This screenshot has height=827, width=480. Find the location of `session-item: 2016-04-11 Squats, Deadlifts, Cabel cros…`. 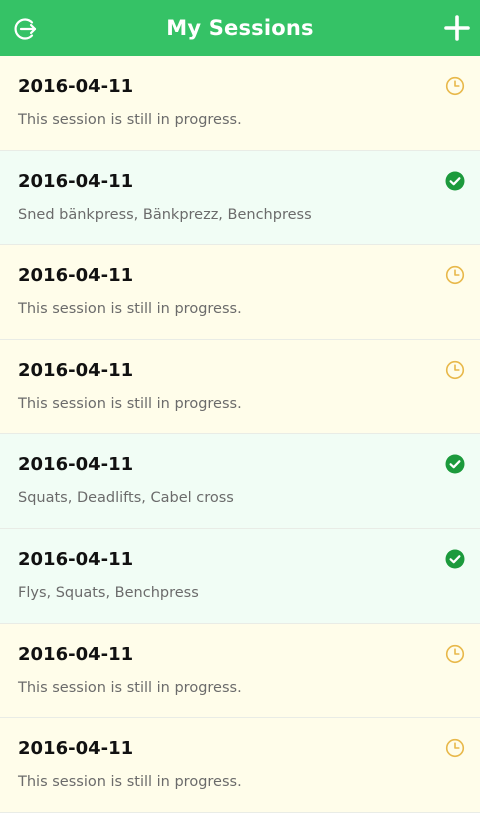

session-item: 2016-04-11 Squats, Deadlifts, Cabel cros… is located at coordinates (240, 481).